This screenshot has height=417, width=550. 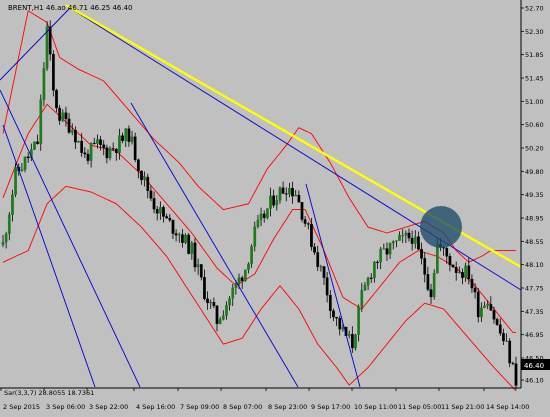 I want to click on y-tick-label: 48.95, so click(x=534, y=219).